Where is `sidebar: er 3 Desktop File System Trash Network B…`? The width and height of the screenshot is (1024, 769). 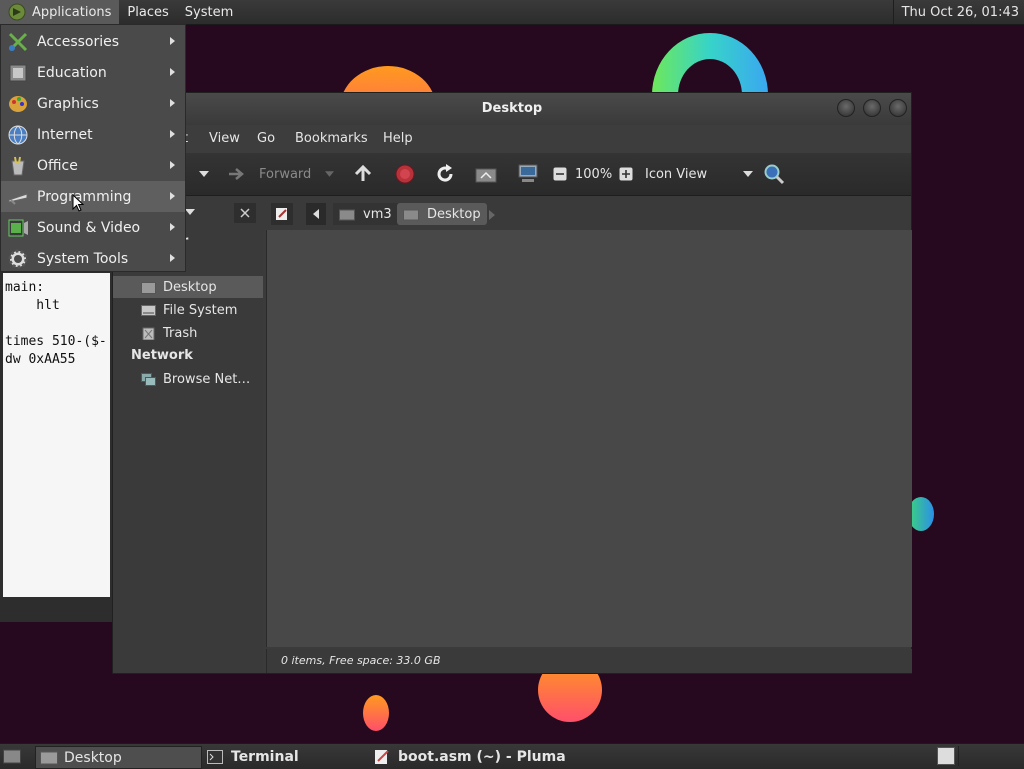
sidebar: er 3 Desktop File System Trash Network B… is located at coordinates (188, 451).